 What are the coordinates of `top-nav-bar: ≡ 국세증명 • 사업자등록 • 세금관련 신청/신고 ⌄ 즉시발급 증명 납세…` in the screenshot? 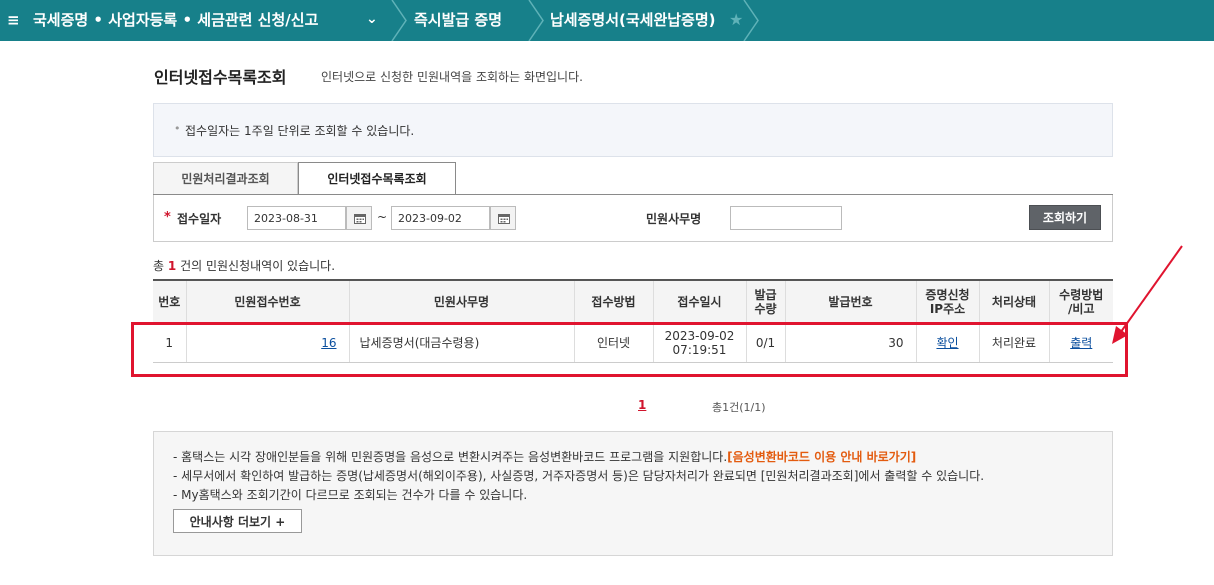 It's located at (607, 20).